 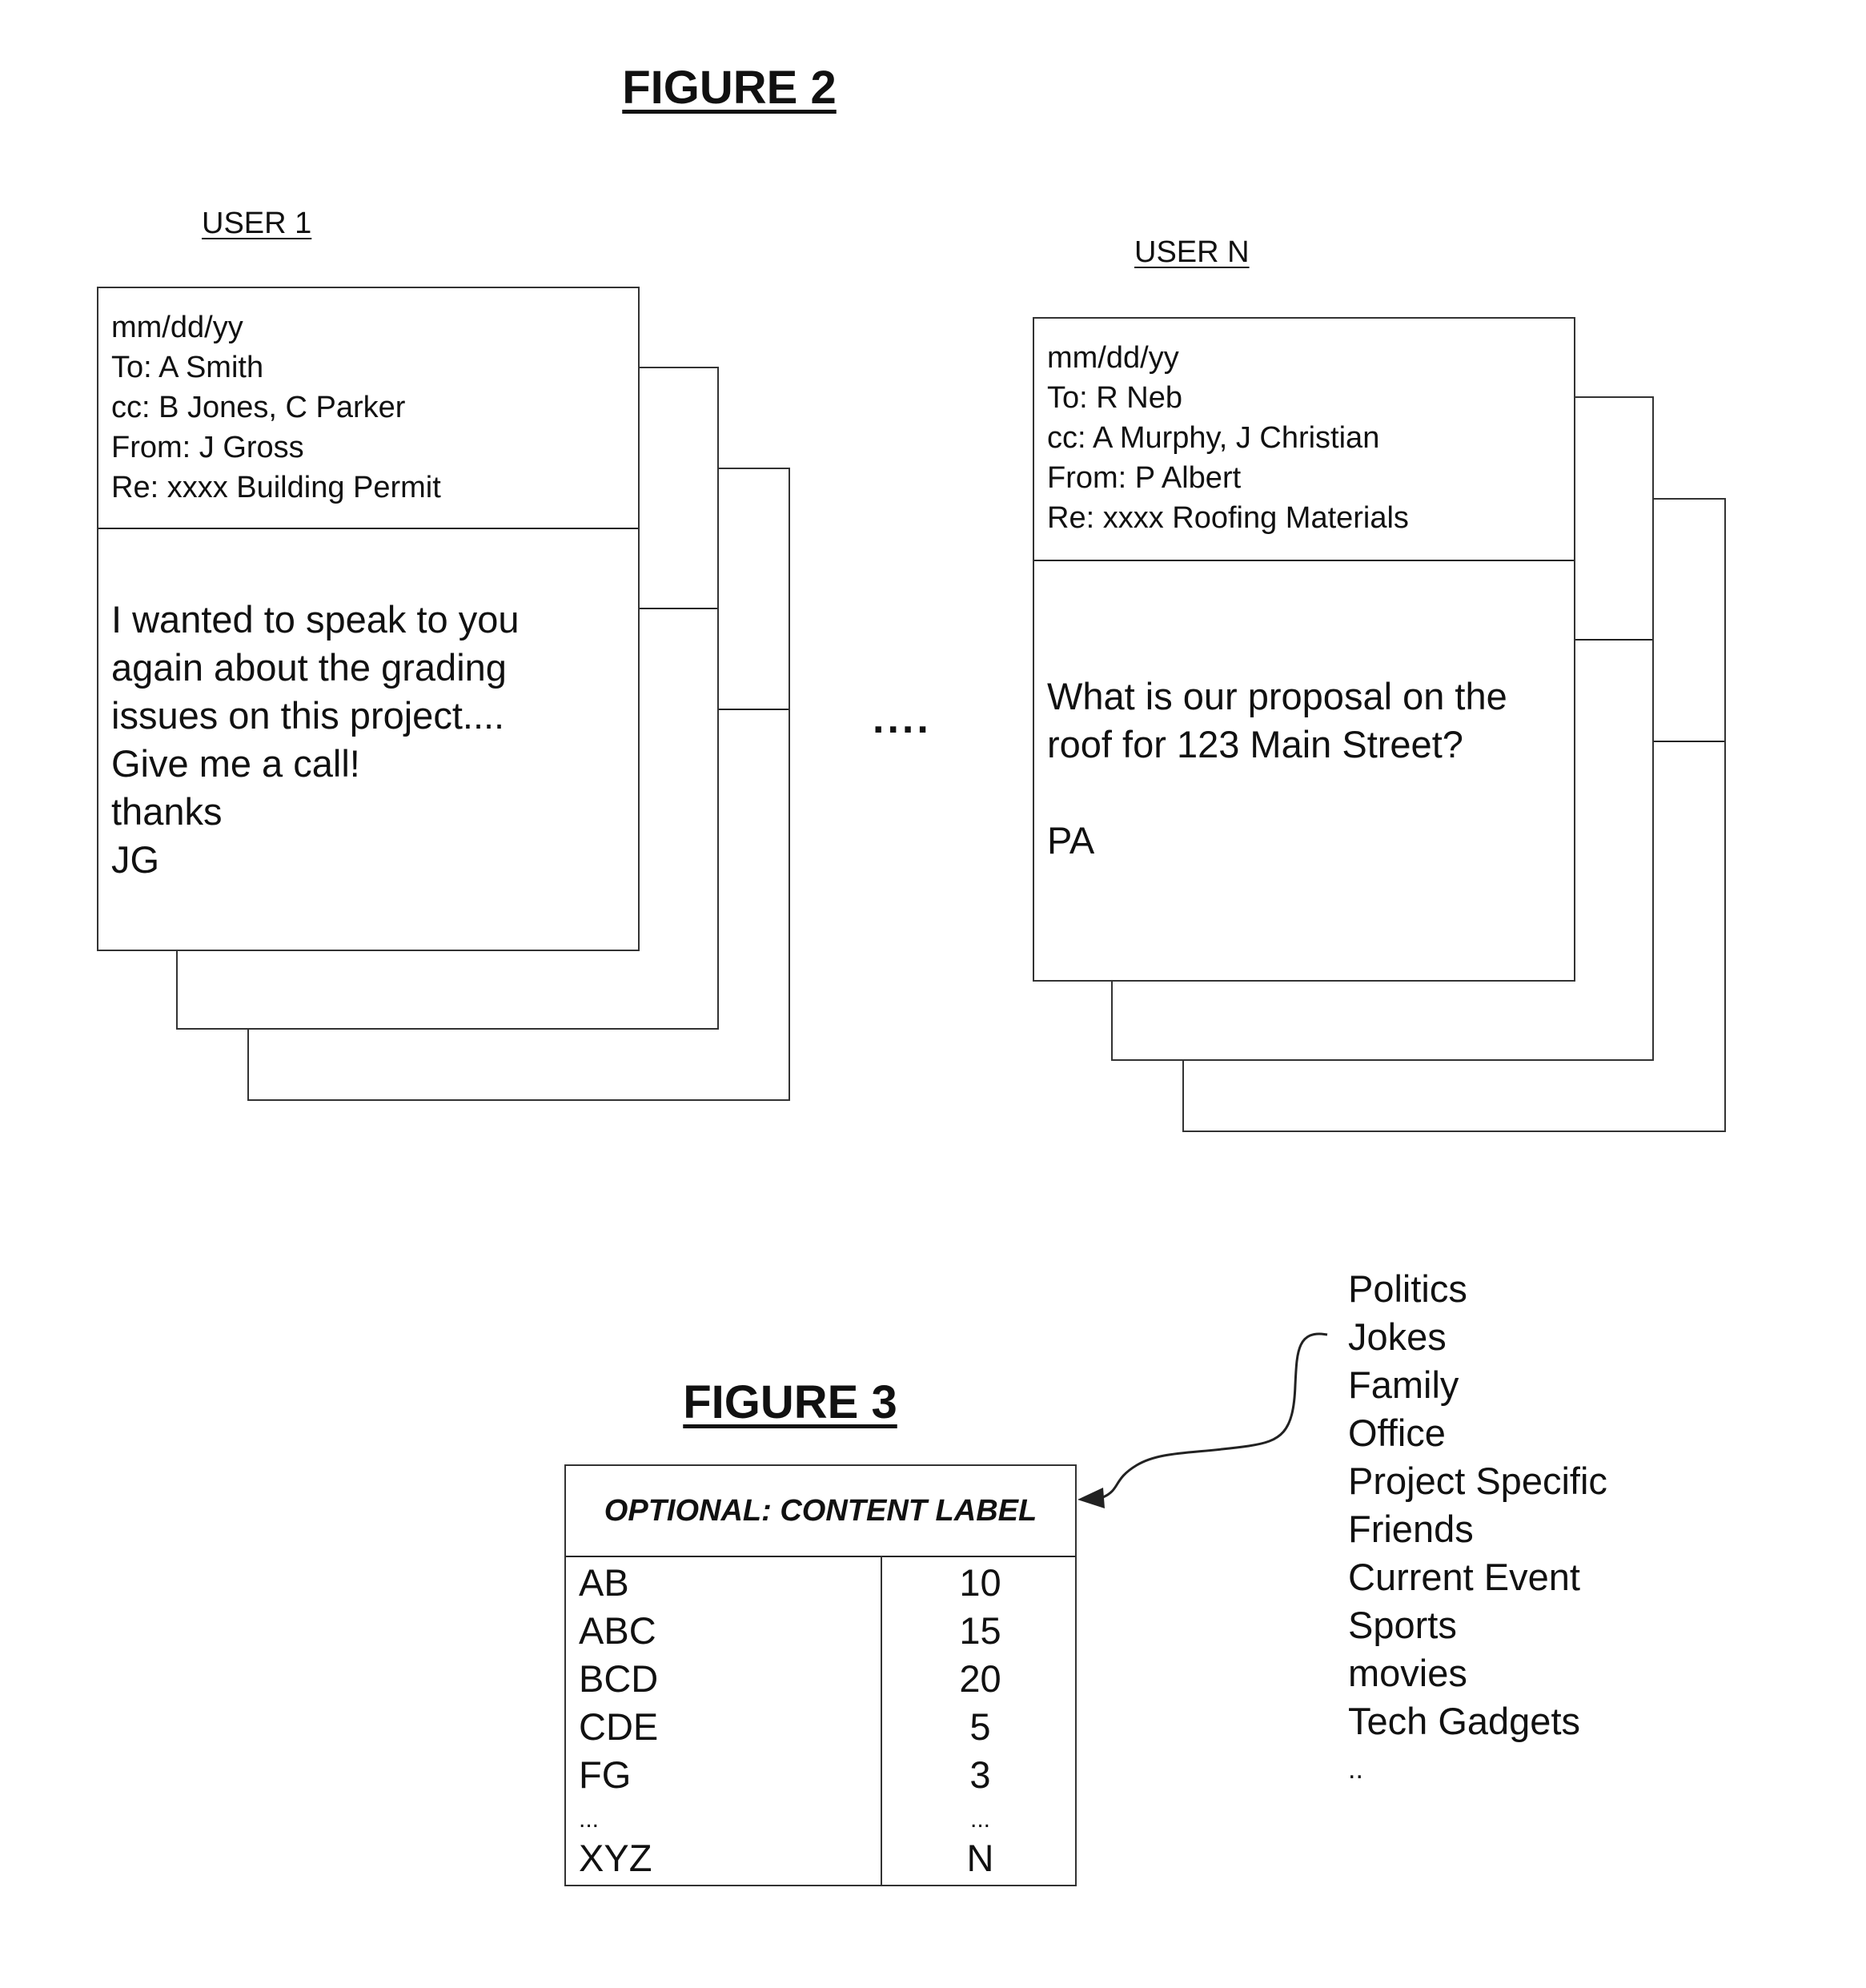 What do you see at coordinates (1215, 1415) in the screenshot?
I see `connector-curve` at bounding box center [1215, 1415].